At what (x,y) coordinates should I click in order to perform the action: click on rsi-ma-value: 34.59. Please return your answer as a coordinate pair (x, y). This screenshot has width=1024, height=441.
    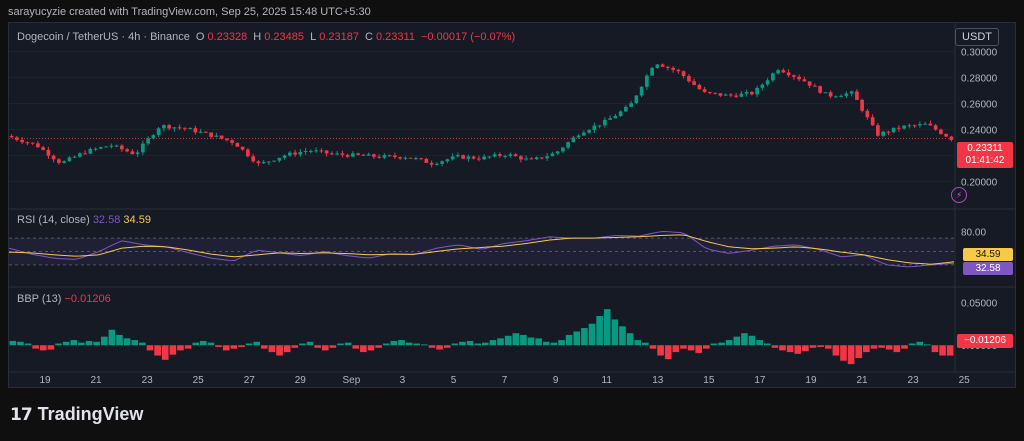
    Looking at the image, I should click on (137, 220).